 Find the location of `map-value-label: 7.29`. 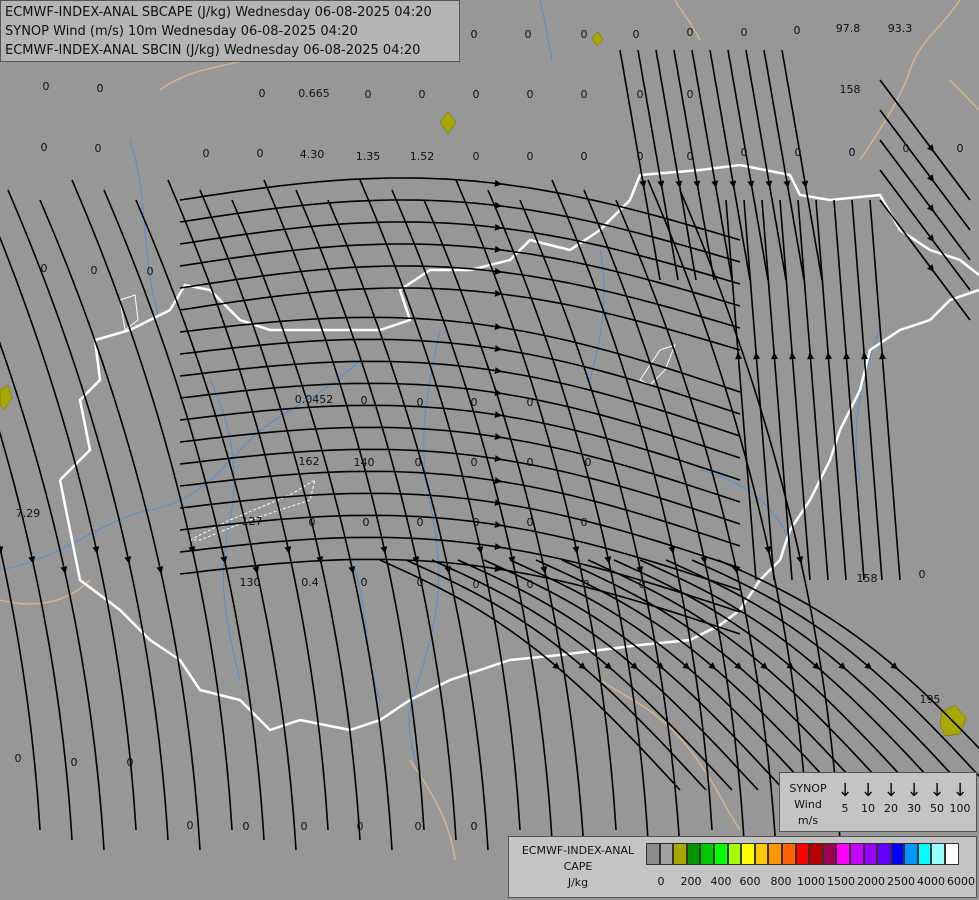

map-value-label: 7.29 is located at coordinates (28, 513).